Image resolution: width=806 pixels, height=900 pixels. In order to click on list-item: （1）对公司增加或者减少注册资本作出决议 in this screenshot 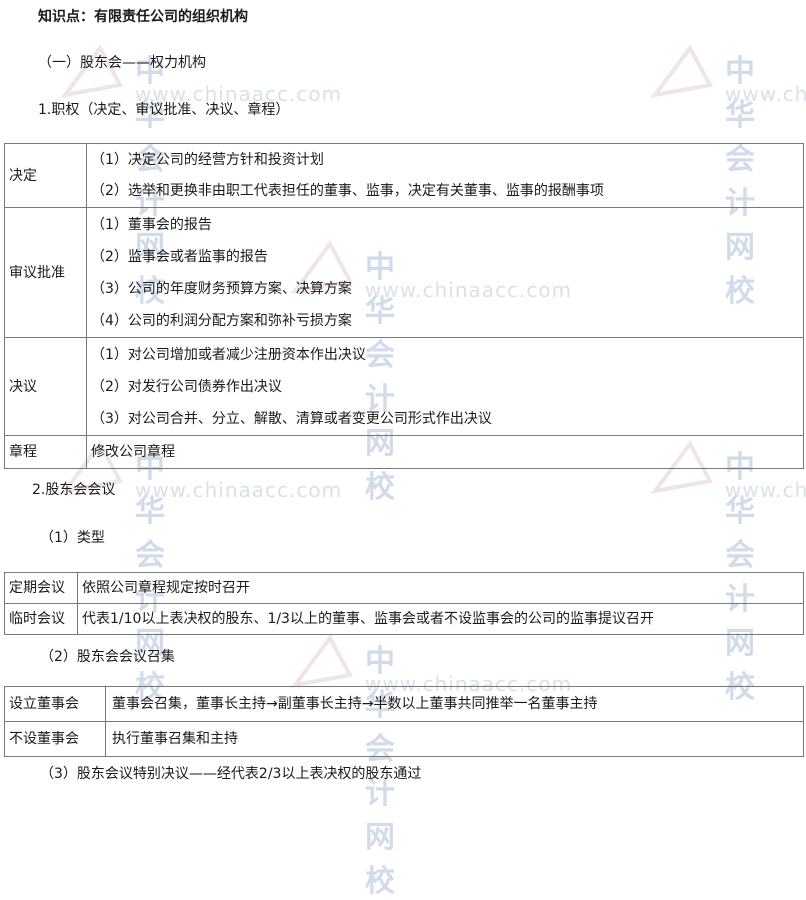, I will do `click(228, 354)`.